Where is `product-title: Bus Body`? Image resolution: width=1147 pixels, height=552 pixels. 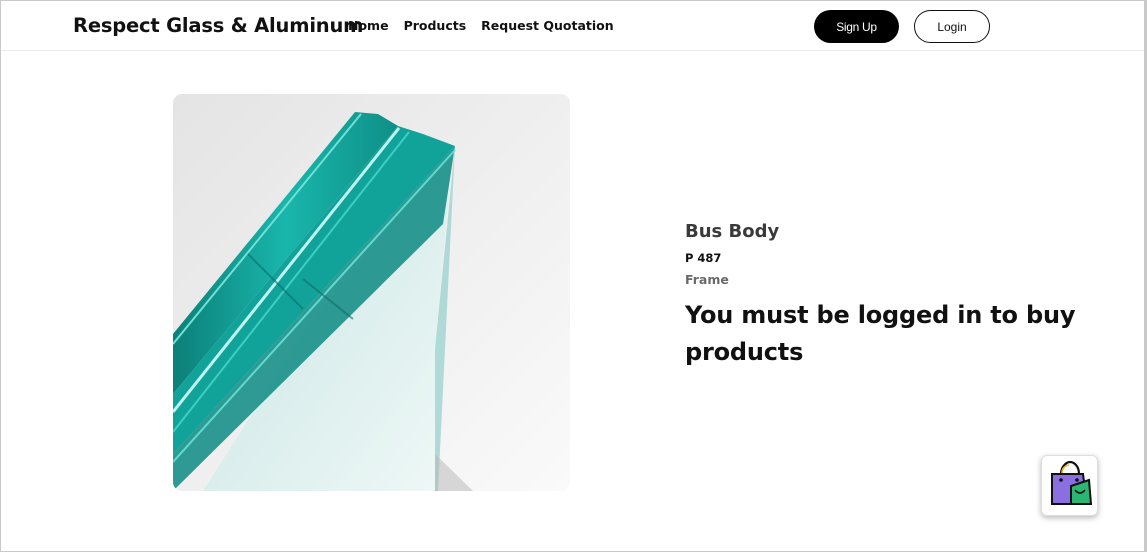 product-title: Bus Body is located at coordinates (732, 231).